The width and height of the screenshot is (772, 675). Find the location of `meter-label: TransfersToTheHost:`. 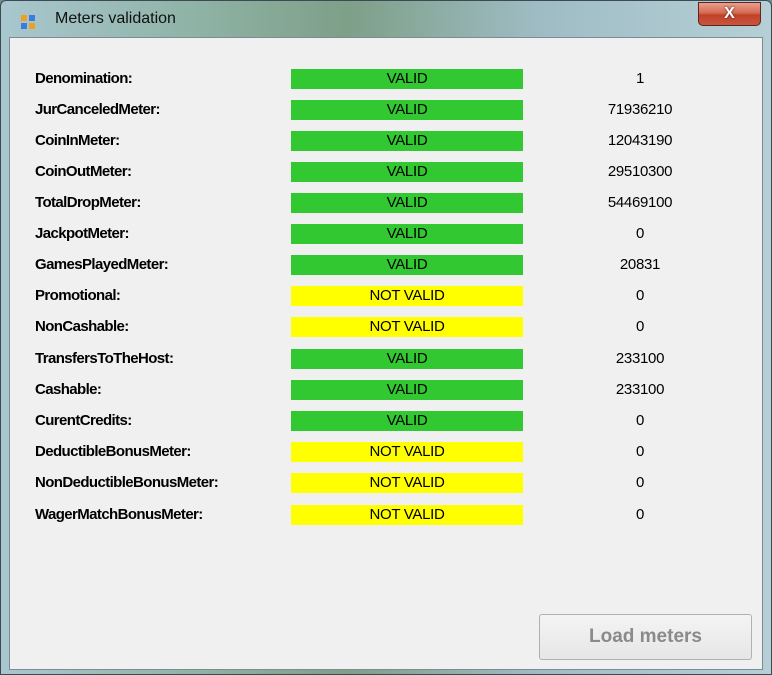

meter-label: TransfersToTheHost: is located at coordinates (104, 358).